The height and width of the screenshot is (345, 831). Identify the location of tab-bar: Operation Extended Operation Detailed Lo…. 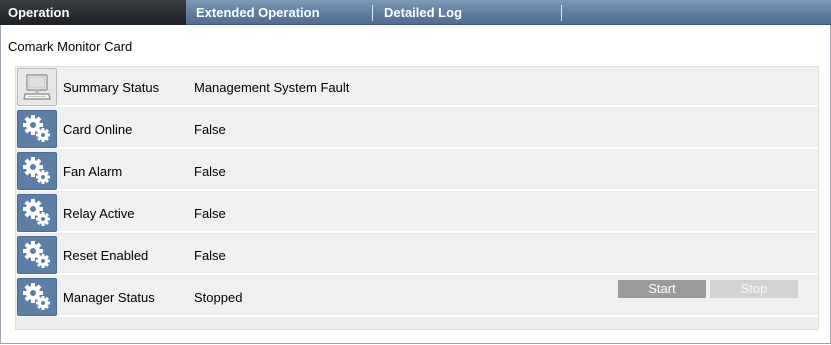
(415, 12).